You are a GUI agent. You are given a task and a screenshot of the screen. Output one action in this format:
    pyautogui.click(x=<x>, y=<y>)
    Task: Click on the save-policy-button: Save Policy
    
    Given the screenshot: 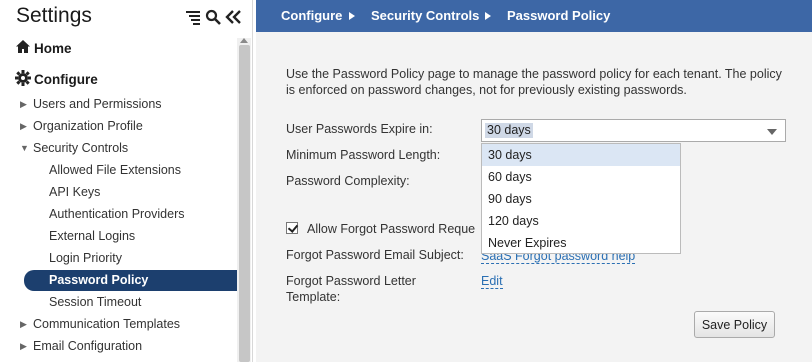 What is the action you would take?
    pyautogui.click(x=734, y=324)
    